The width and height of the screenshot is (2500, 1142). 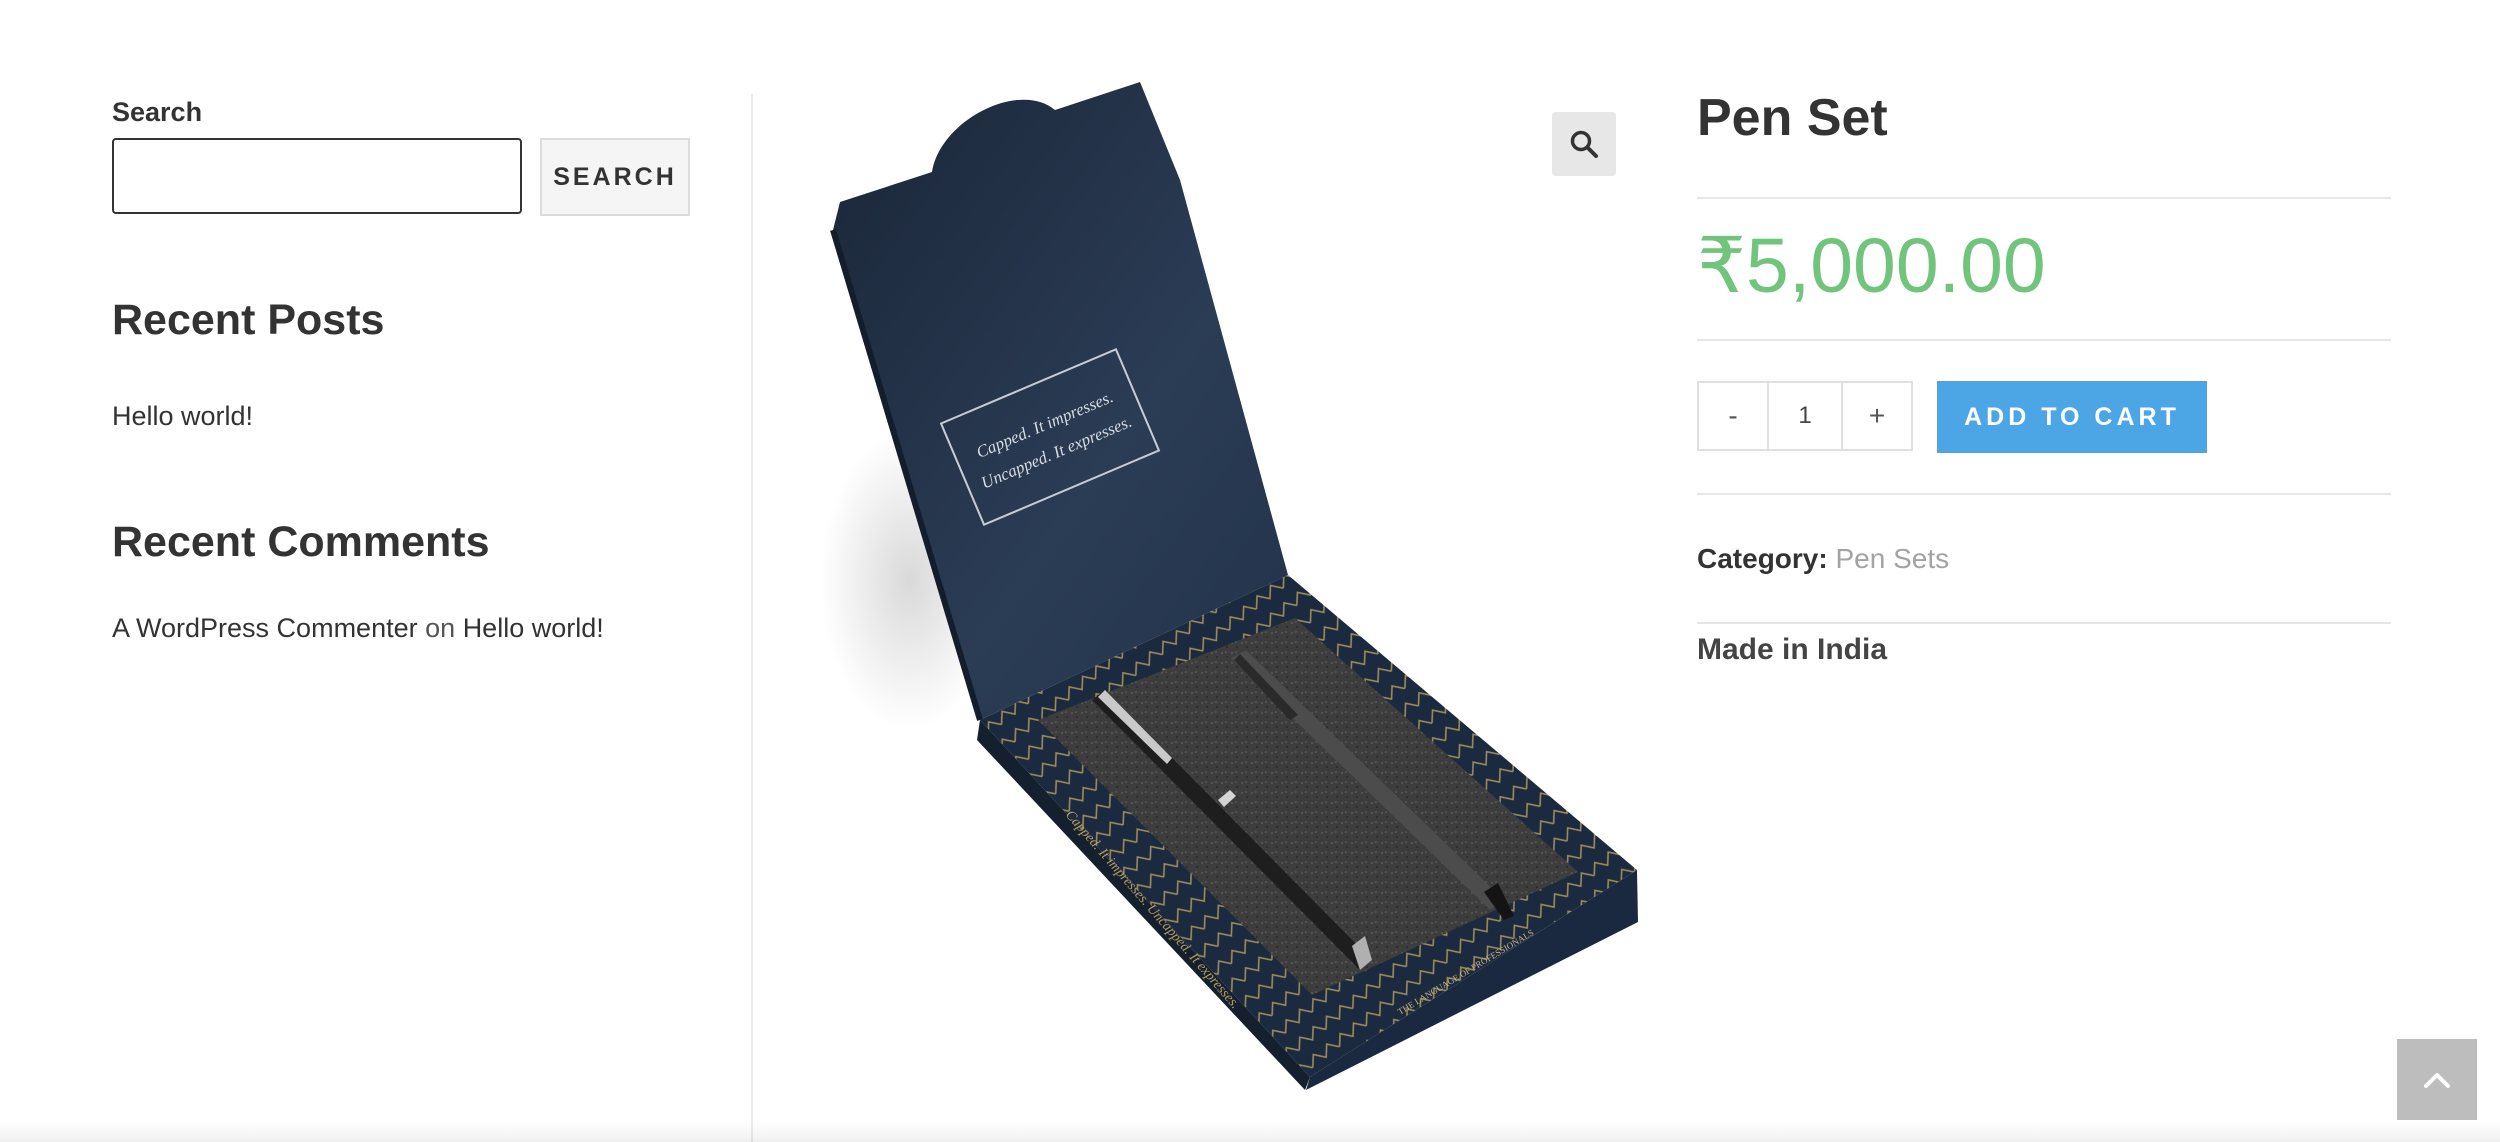 I want to click on comment-connector: on, so click(x=440, y=628).